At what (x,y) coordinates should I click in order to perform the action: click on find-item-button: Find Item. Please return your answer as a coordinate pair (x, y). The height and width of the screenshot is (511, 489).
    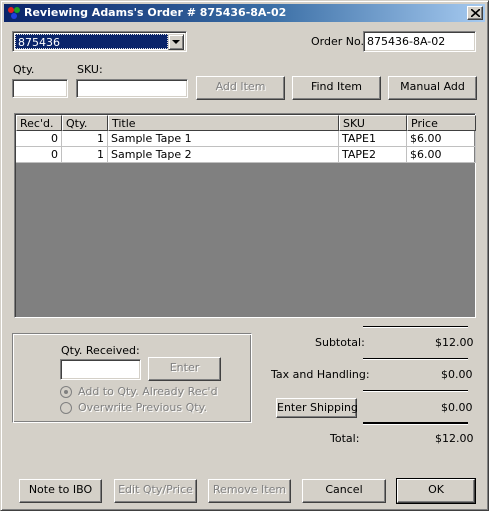
    Looking at the image, I should click on (336, 88).